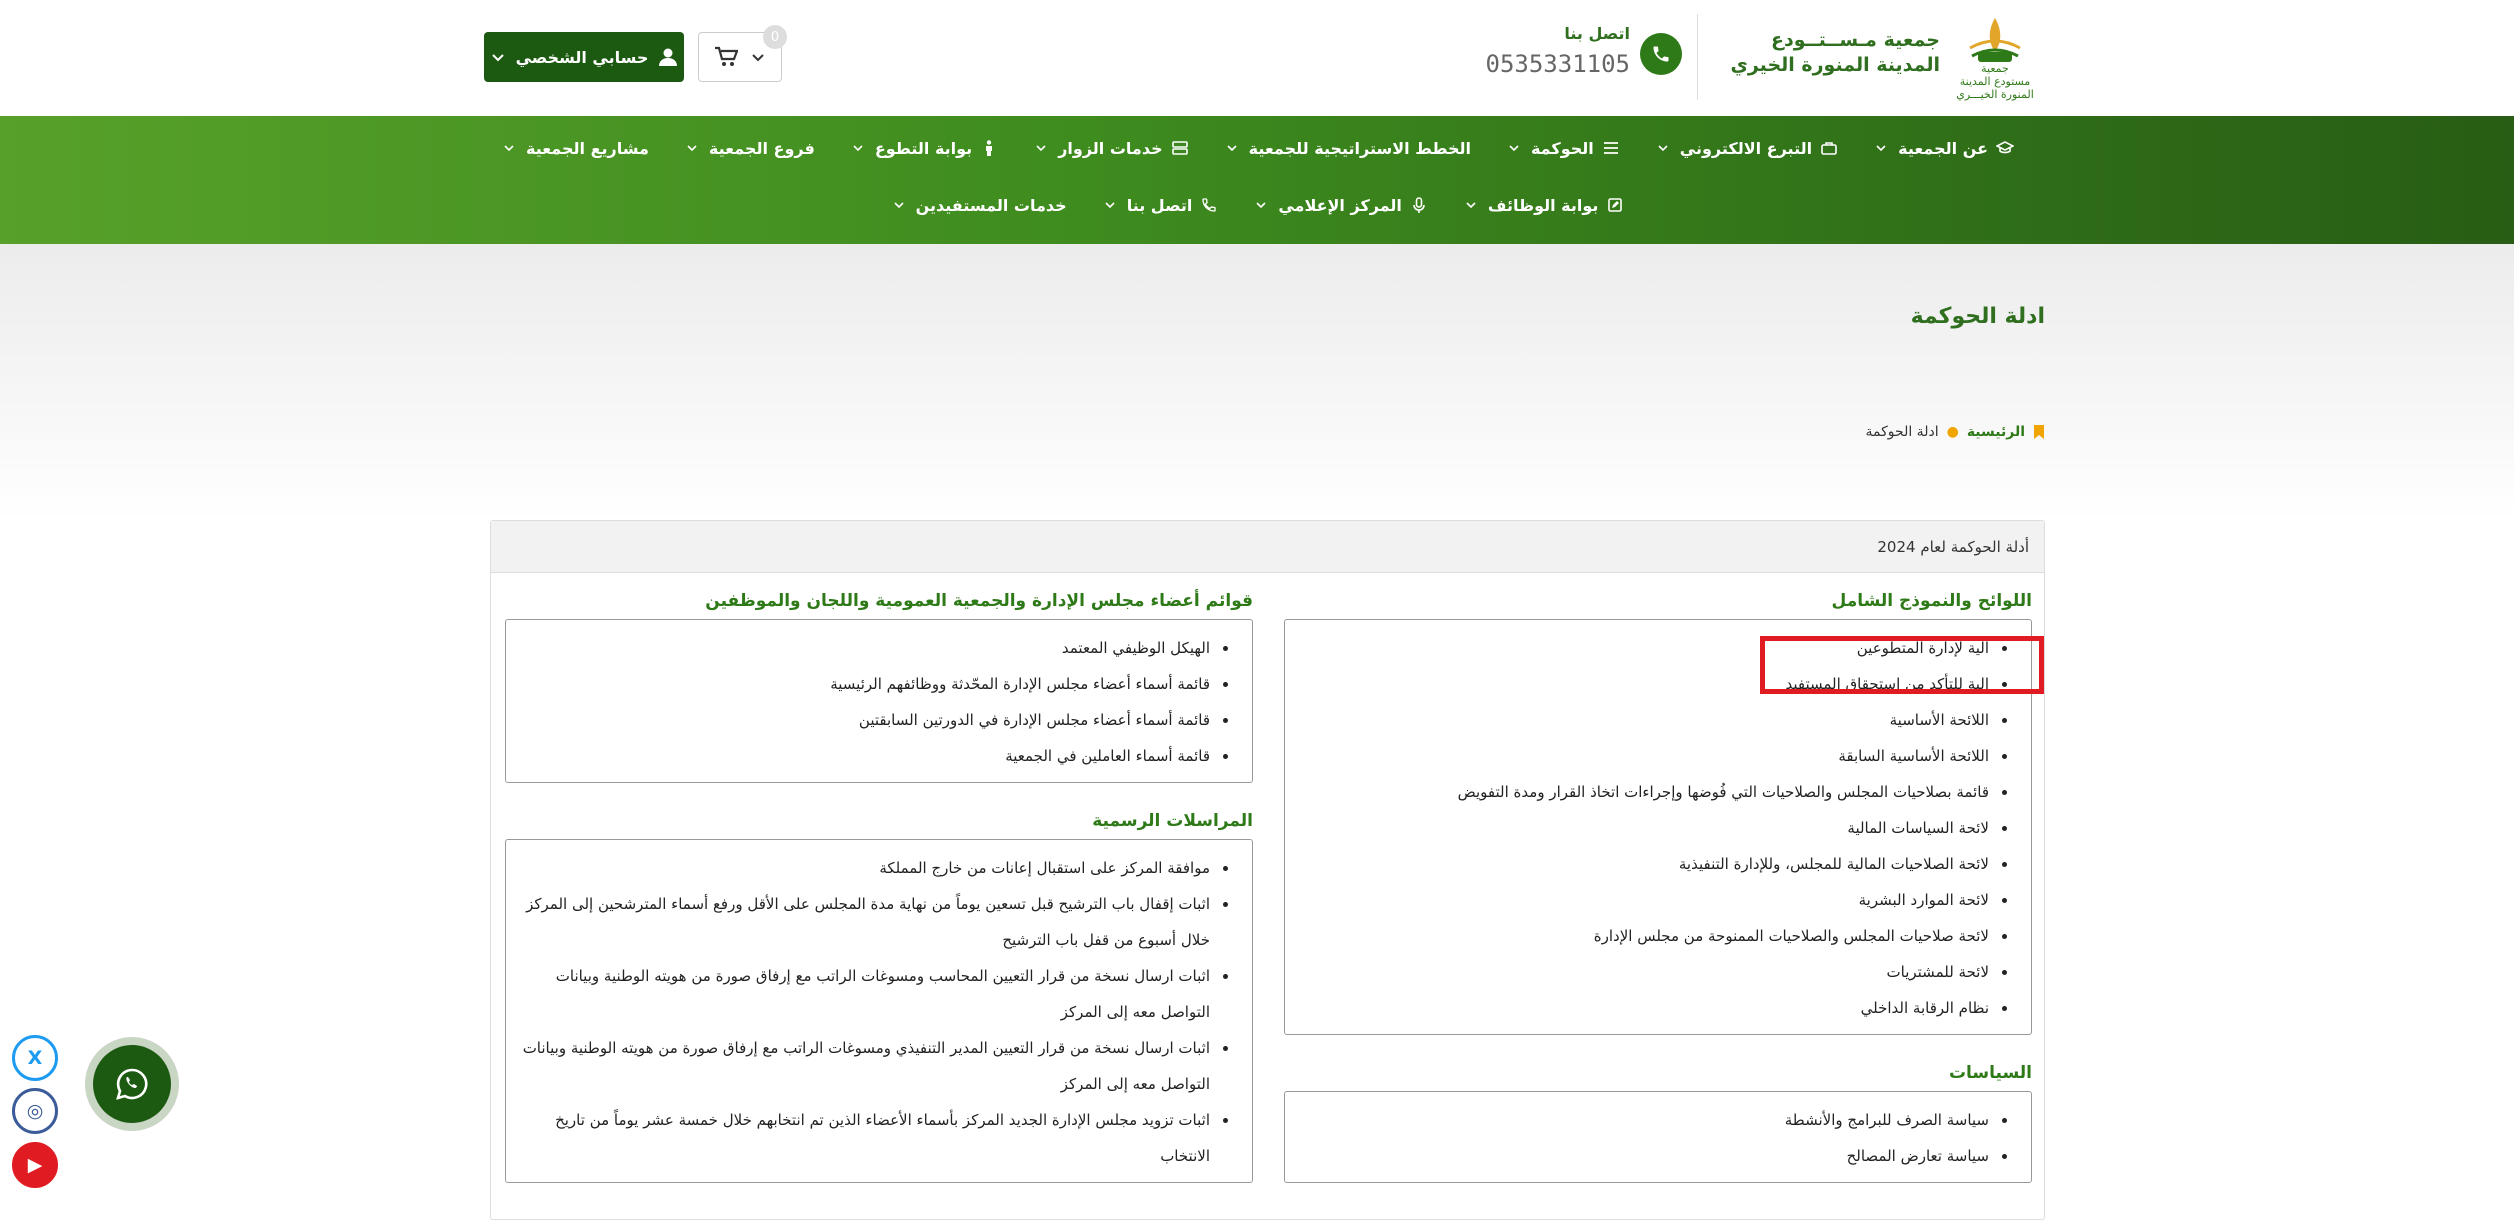 The width and height of the screenshot is (2514, 1220). Describe the element at coordinates (1180, 148) in the screenshot. I see `server-icon` at that location.